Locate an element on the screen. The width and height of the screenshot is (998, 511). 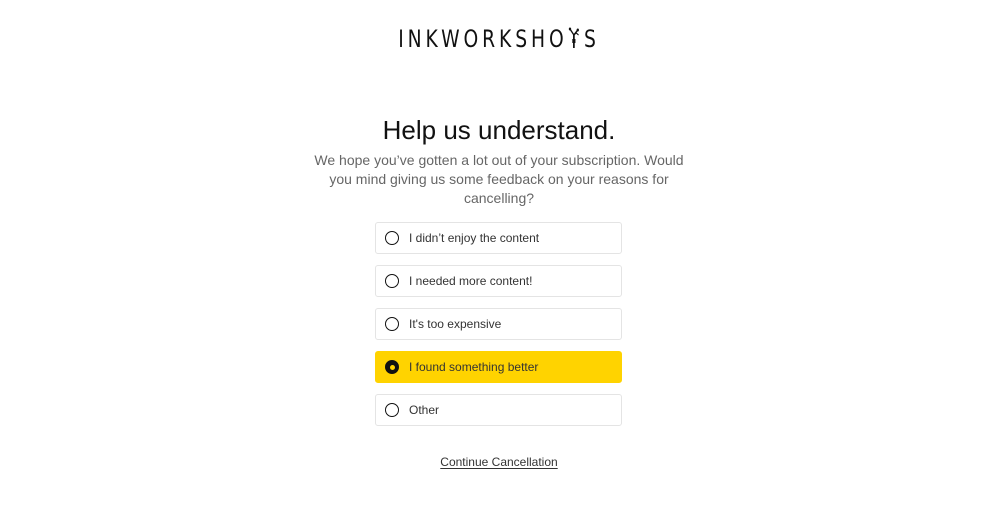
continue-cancellation-link: Continue Cancellation is located at coordinates (498, 462).